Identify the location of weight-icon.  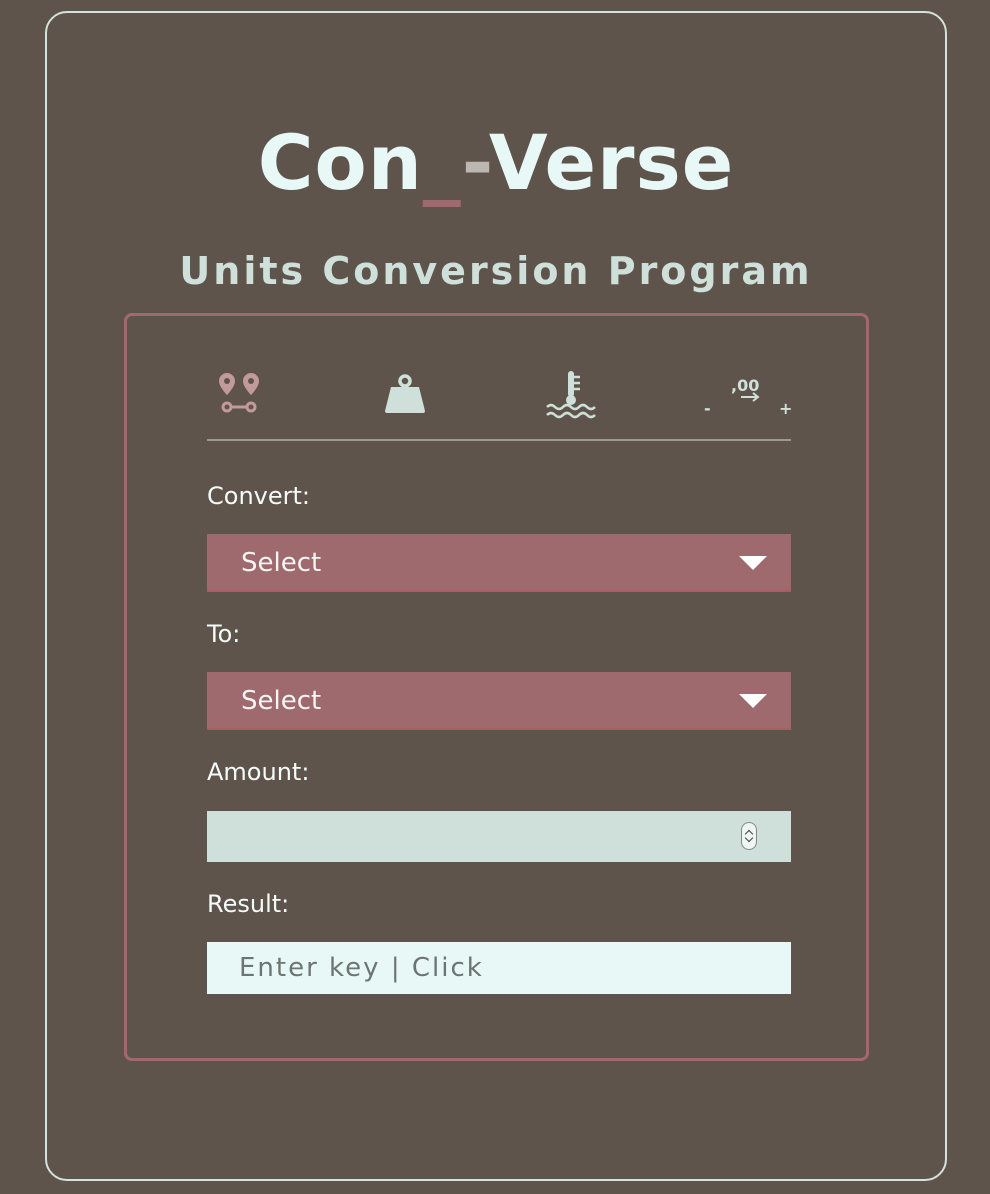
(405, 393).